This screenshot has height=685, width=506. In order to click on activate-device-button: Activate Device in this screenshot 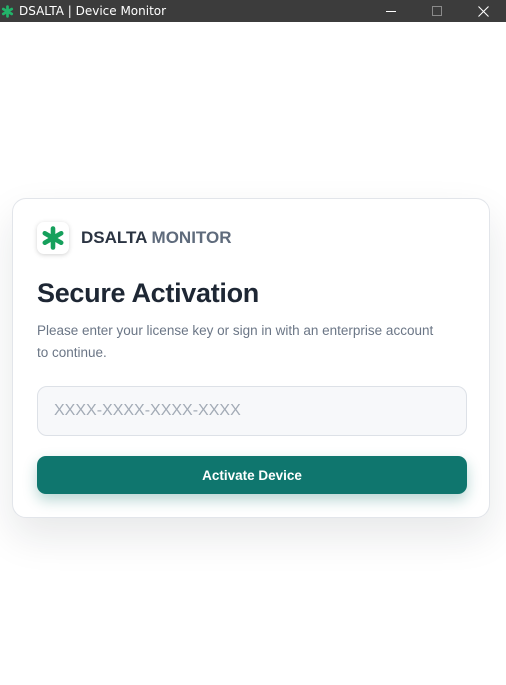, I will do `click(252, 475)`.